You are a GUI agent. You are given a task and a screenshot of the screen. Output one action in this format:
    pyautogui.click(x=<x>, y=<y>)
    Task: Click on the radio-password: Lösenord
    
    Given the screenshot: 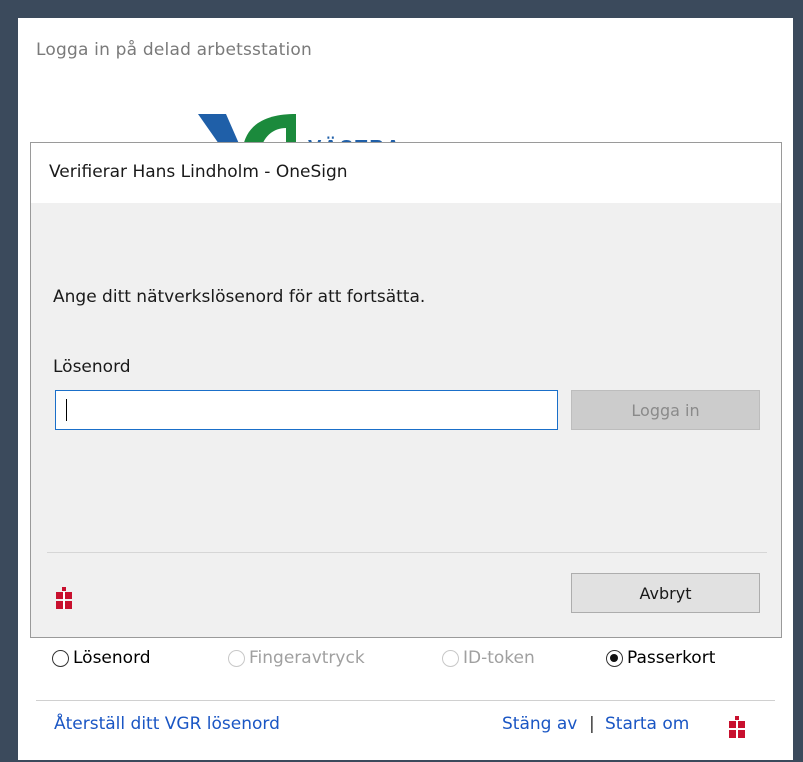 What is the action you would take?
    pyautogui.click(x=101, y=658)
    